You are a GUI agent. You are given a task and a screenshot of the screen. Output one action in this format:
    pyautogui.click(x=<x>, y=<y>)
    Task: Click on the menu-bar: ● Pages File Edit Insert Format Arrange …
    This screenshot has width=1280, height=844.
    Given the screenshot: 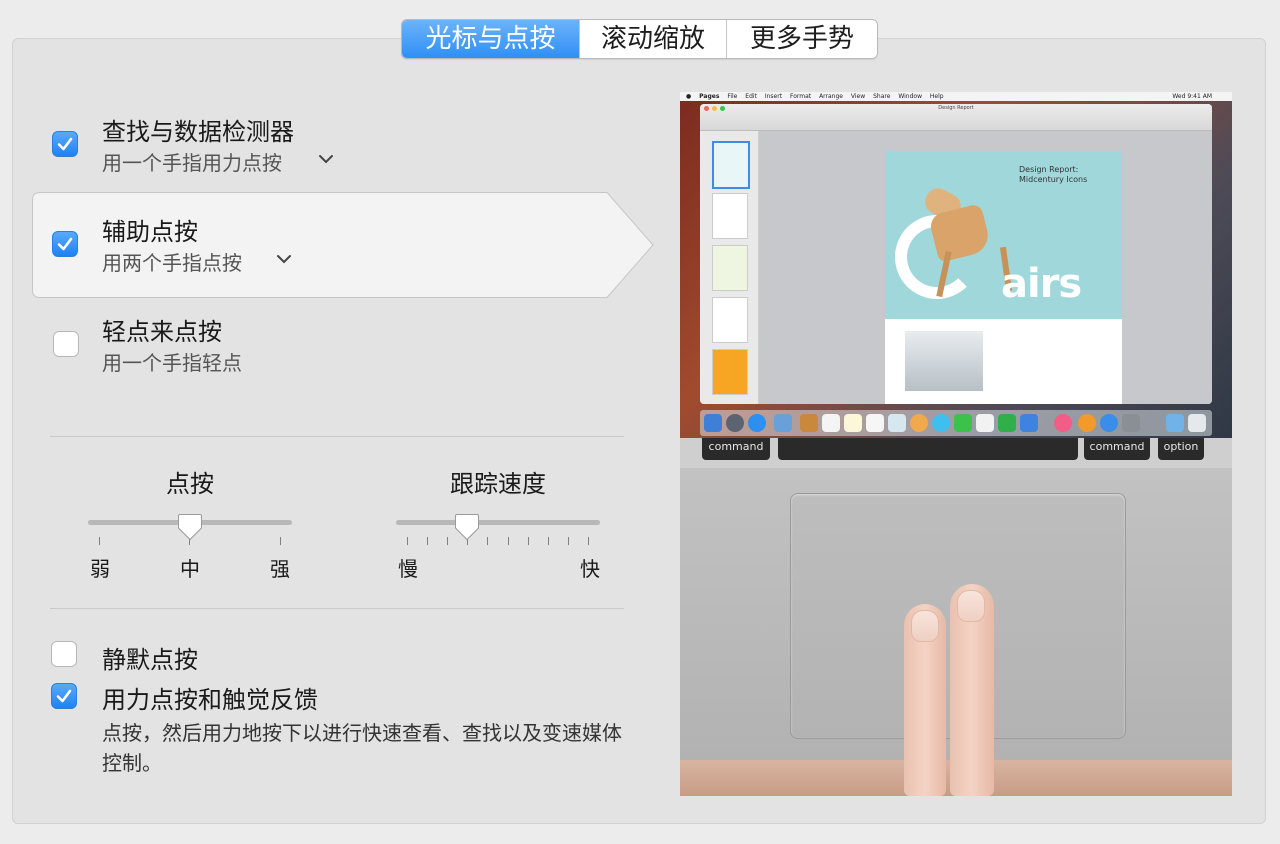 What is the action you would take?
    pyautogui.click(x=956, y=96)
    